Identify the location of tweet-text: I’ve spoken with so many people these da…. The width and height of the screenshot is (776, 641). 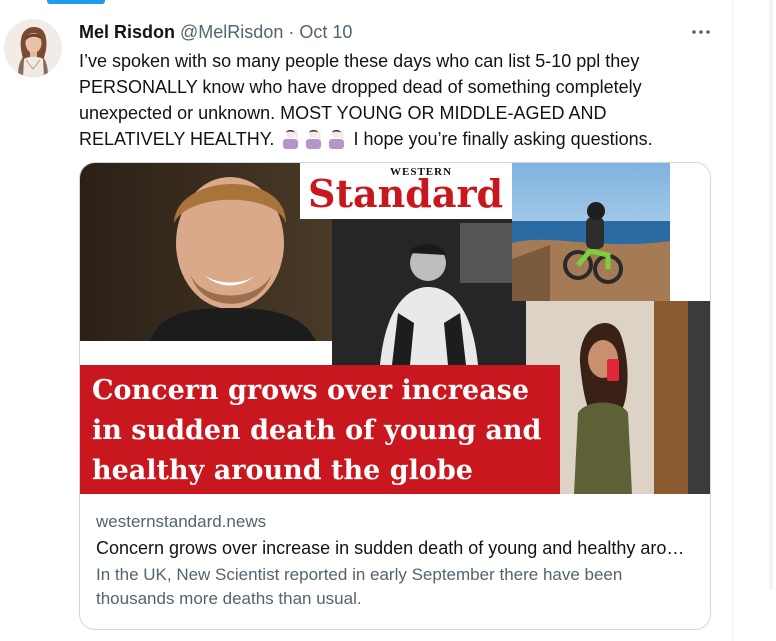
(384, 100).